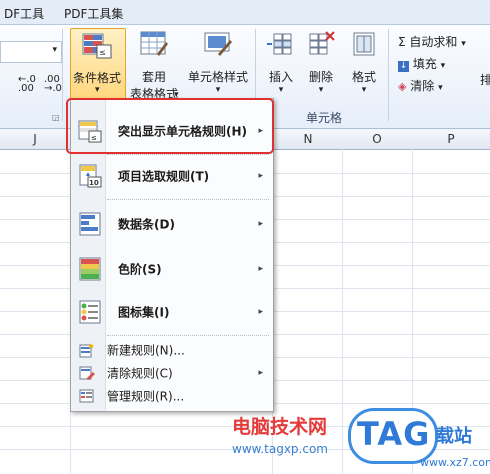  I want to click on tab-pdf-tools: DF工具, so click(24, 13).